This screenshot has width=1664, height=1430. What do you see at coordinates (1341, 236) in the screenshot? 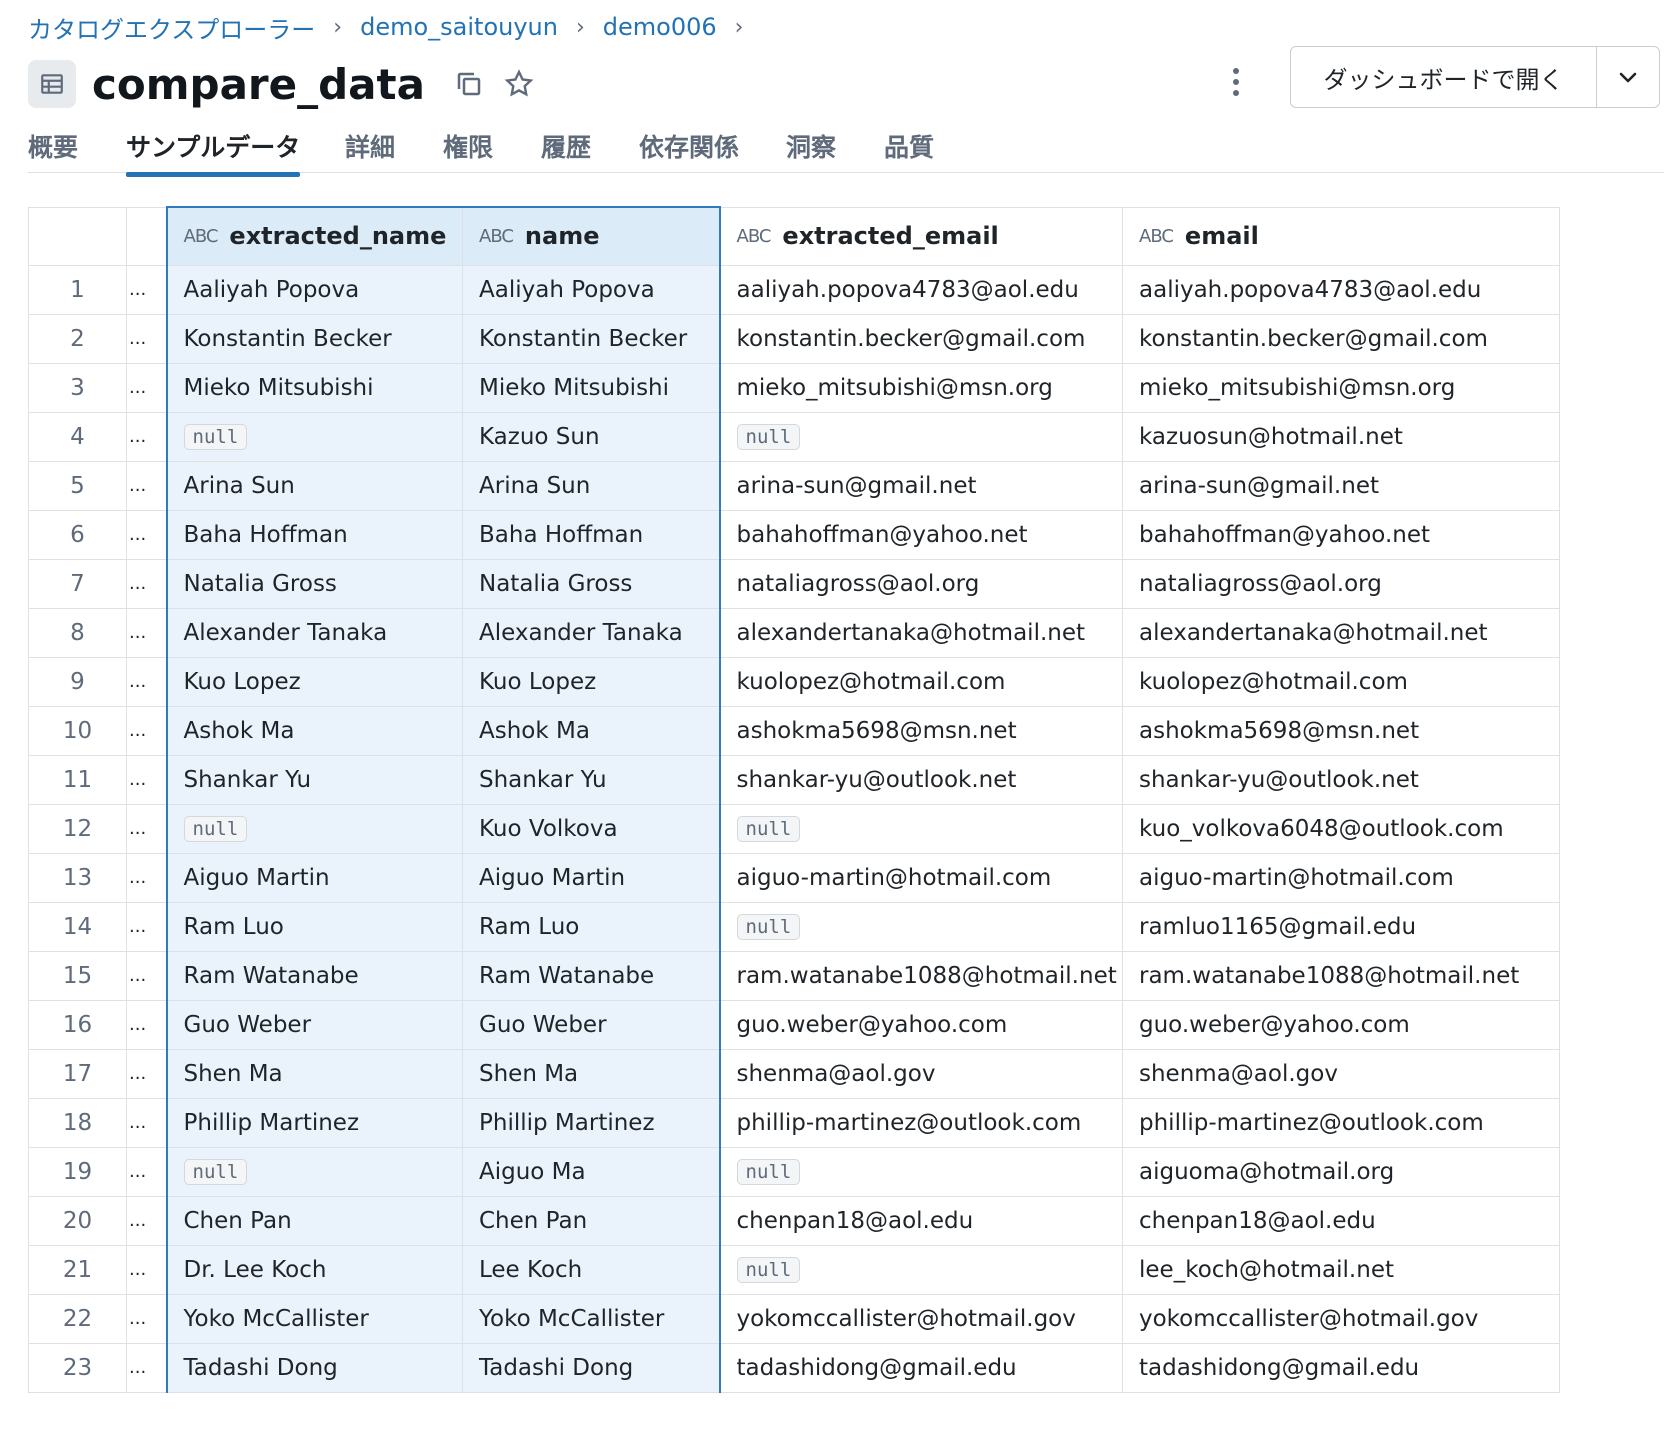
I see `column-header-email: ABC email` at bounding box center [1341, 236].